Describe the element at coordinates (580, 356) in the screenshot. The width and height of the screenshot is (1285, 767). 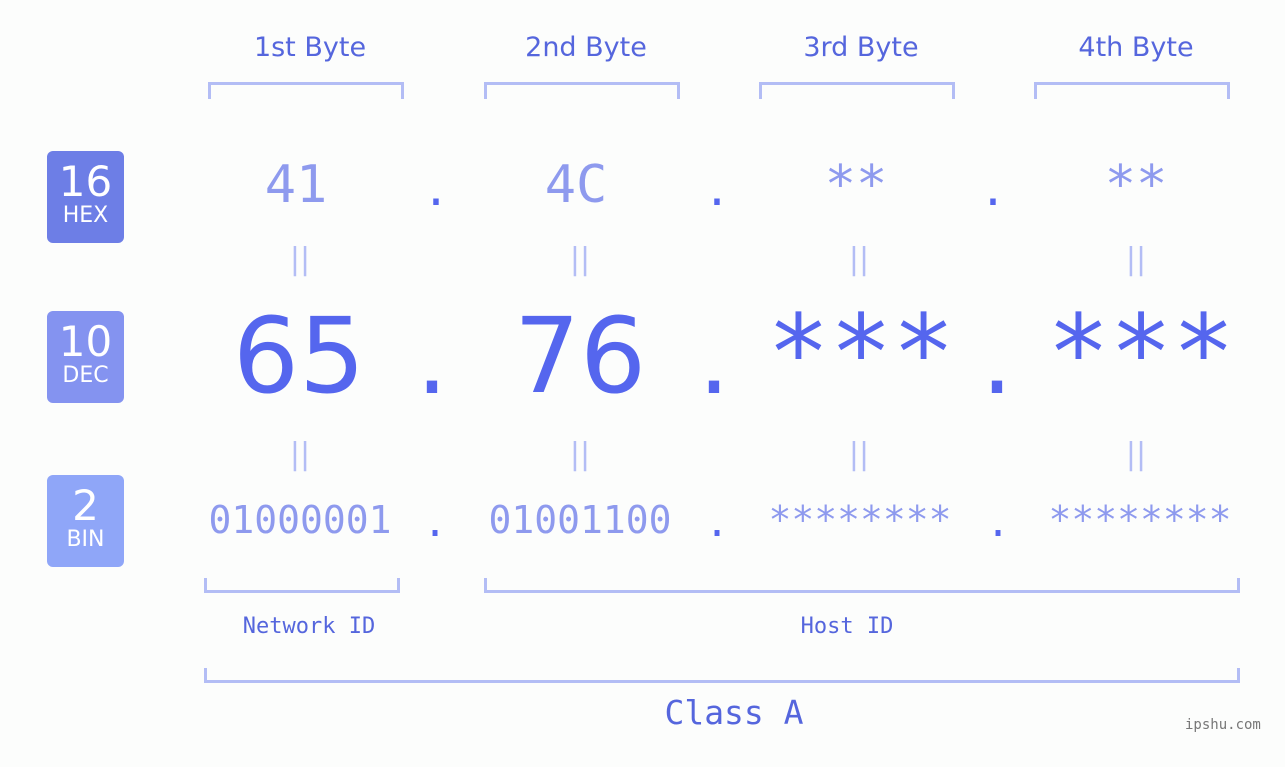
I see `dec-byte-2: 76` at that location.